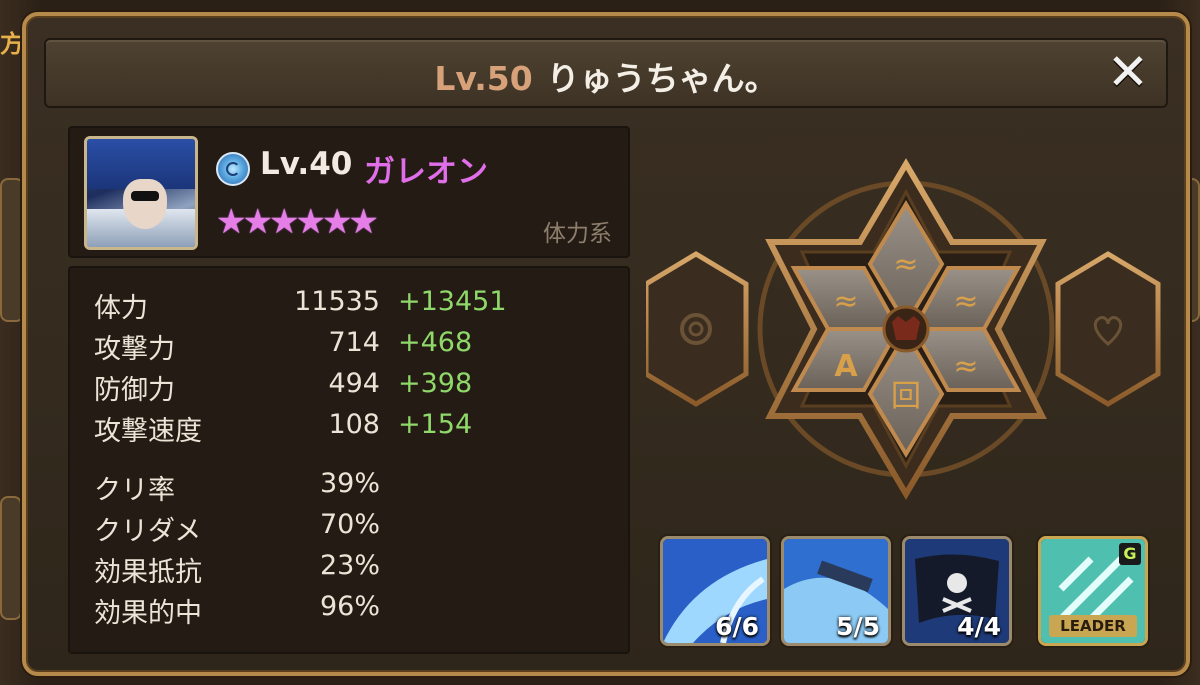 The height and width of the screenshot is (685, 1200). What do you see at coordinates (858, 626) in the screenshot?
I see `skill-level: 5/5` at bounding box center [858, 626].